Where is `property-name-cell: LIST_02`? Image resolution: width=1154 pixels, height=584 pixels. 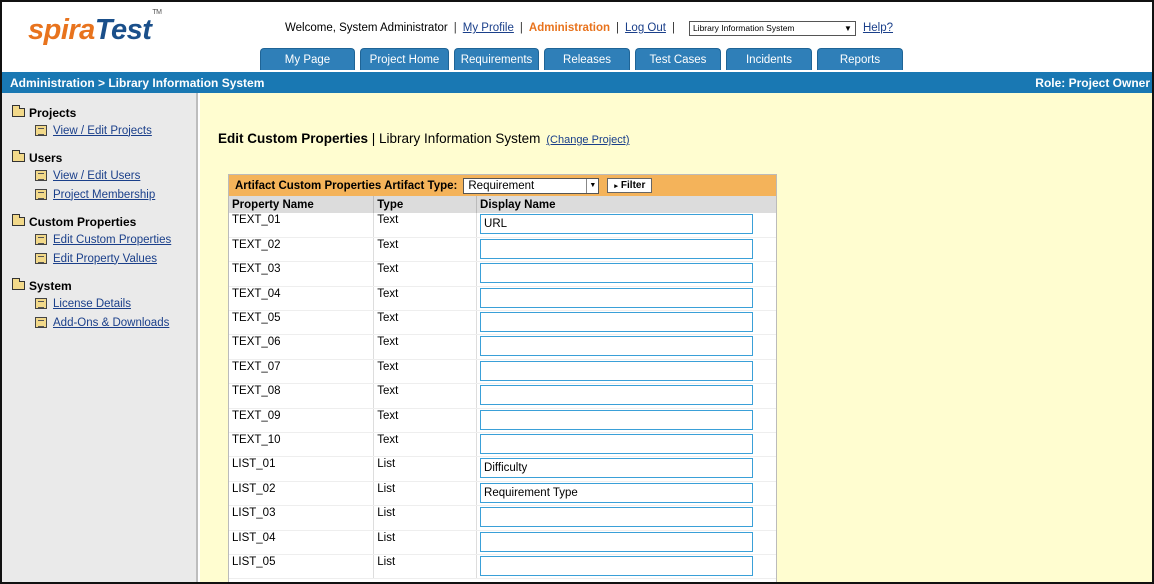 property-name-cell: LIST_02 is located at coordinates (302, 494).